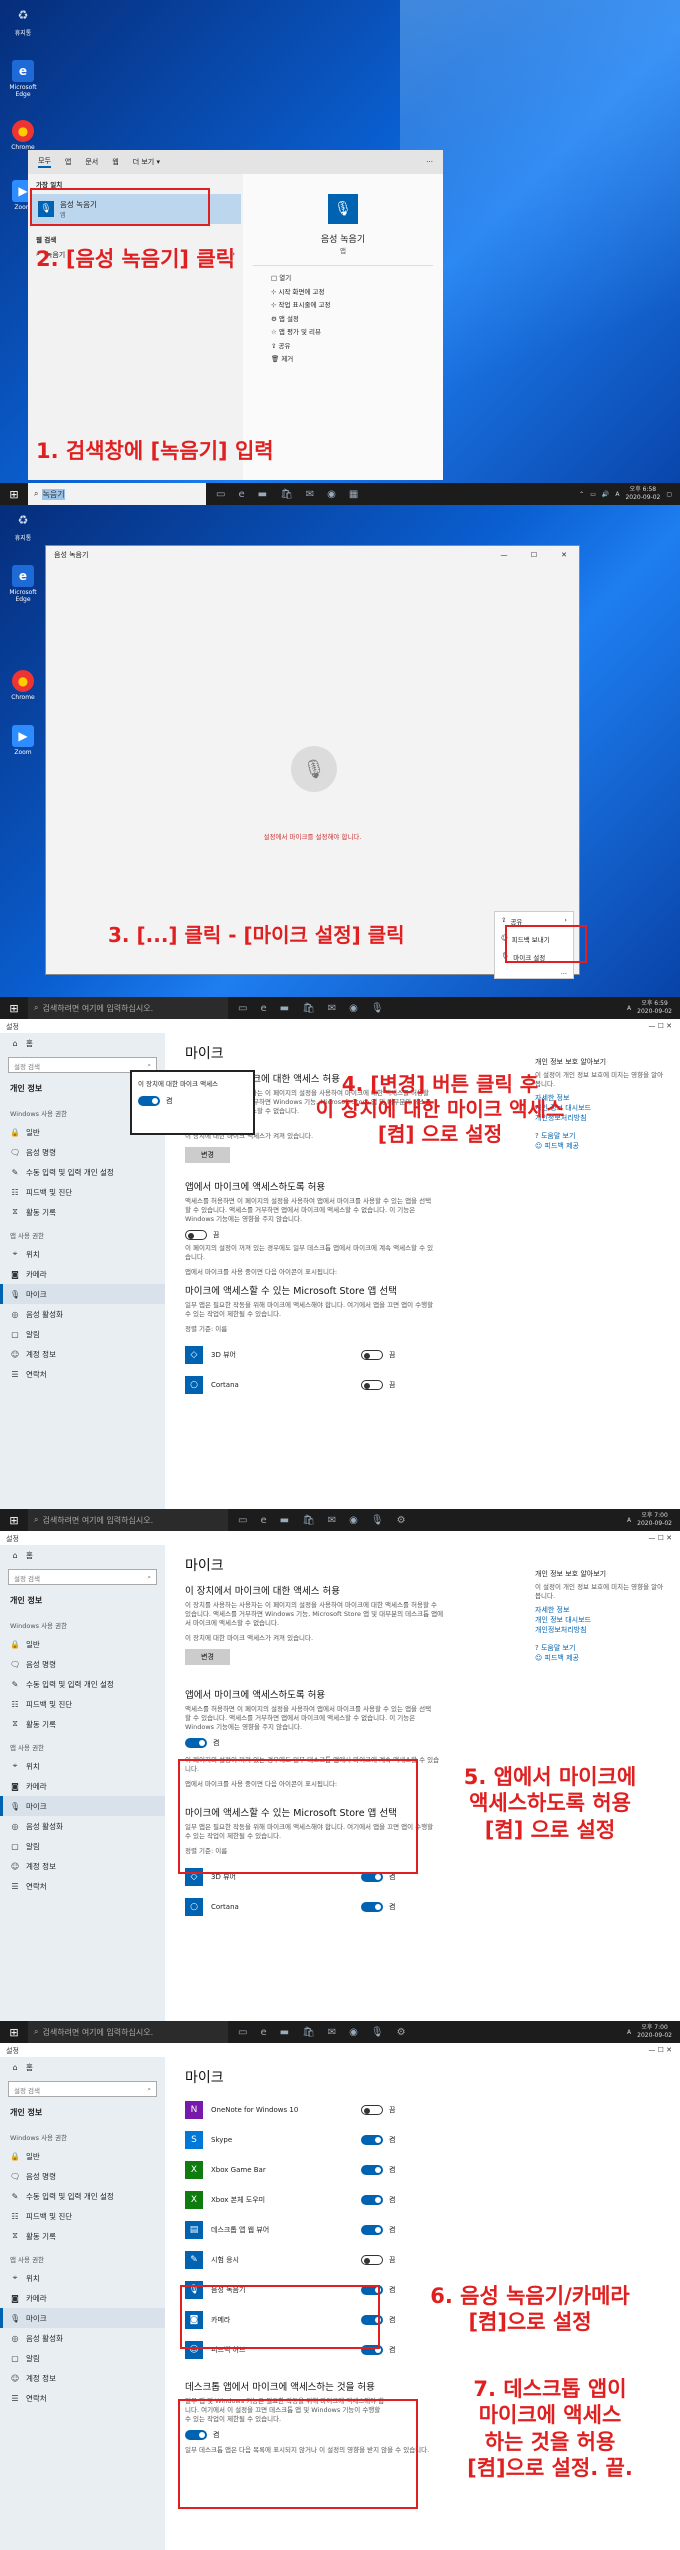 The height and width of the screenshot is (2550, 680). I want to click on tab-web: 웹, so click(115, 162).